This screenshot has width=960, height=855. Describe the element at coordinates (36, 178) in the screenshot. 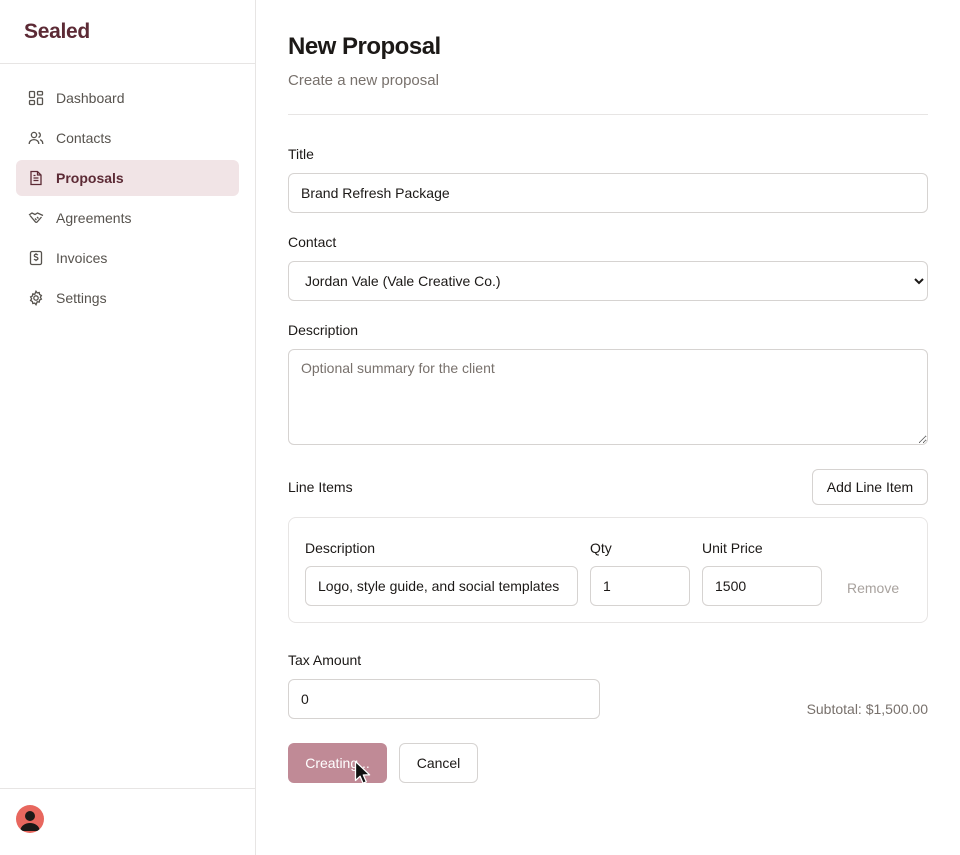

I see `document-icon` at that location.